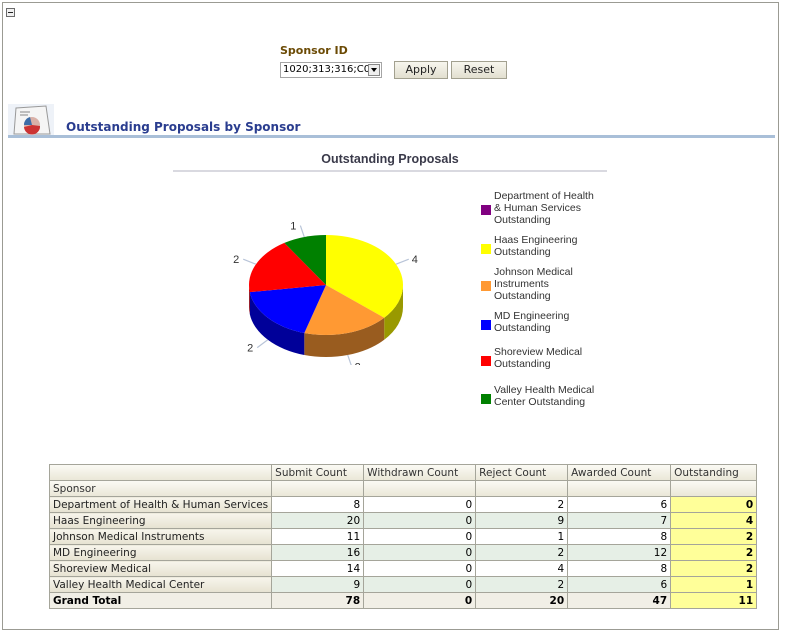 Image resolution: width=785 pixels, height=635 pixels. What do you see at coordinates (522, 568) in the screenshot?
I see `value-cell: 4` at bounding box center [522, 568].